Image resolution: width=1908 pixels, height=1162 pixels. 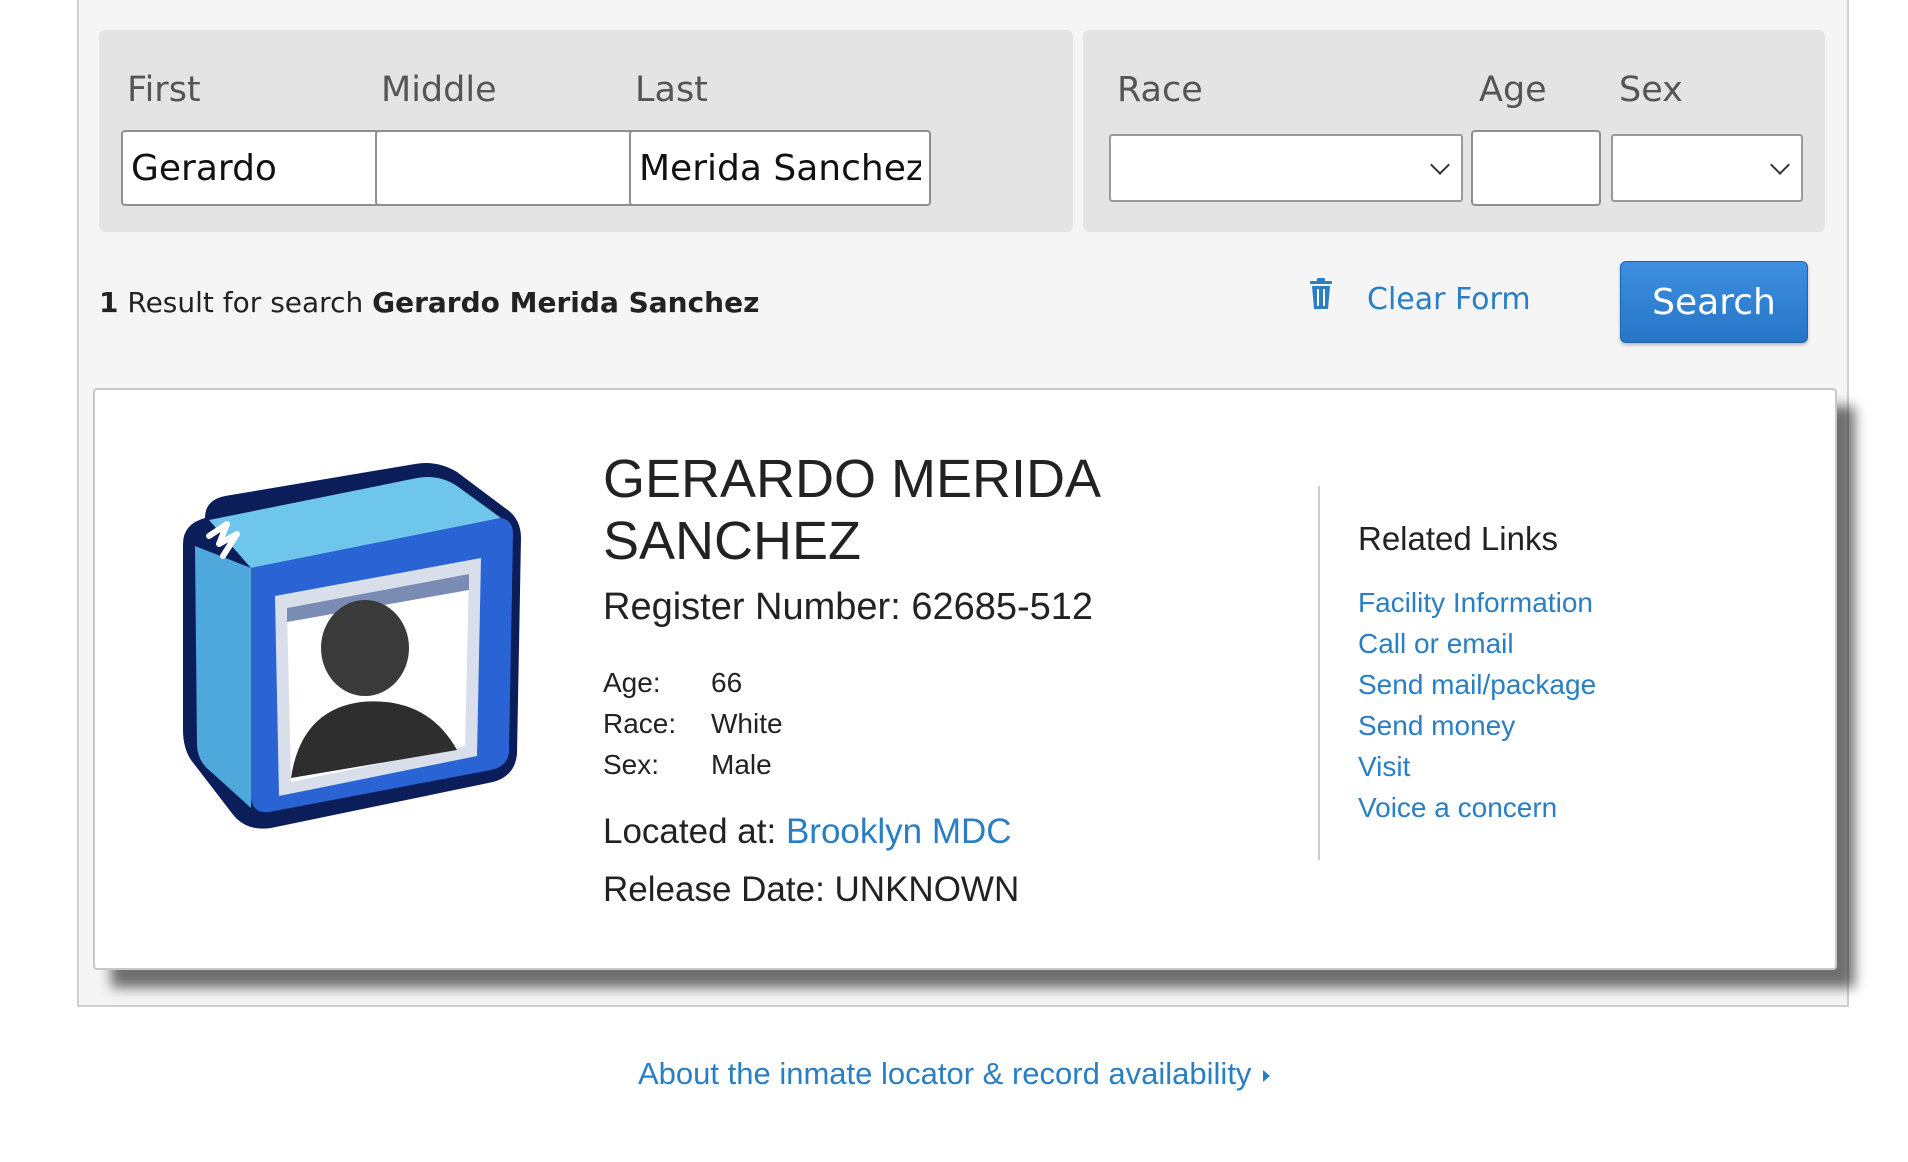 I want to click on trash-icon, so click(x=1321, y=293).